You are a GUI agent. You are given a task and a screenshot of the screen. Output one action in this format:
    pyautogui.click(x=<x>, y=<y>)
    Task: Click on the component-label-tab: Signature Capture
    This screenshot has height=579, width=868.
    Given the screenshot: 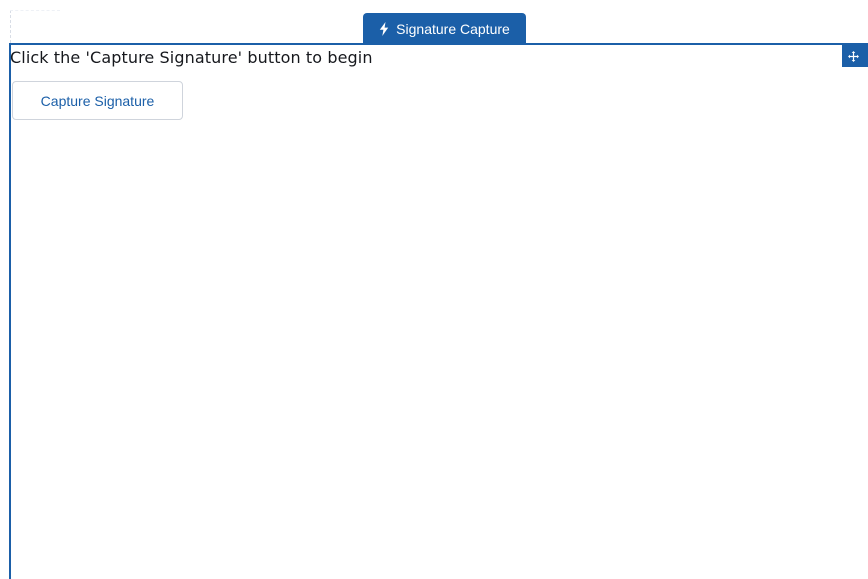 What is the action you would take?
    pyautogui.click(x=444, y=28)
    